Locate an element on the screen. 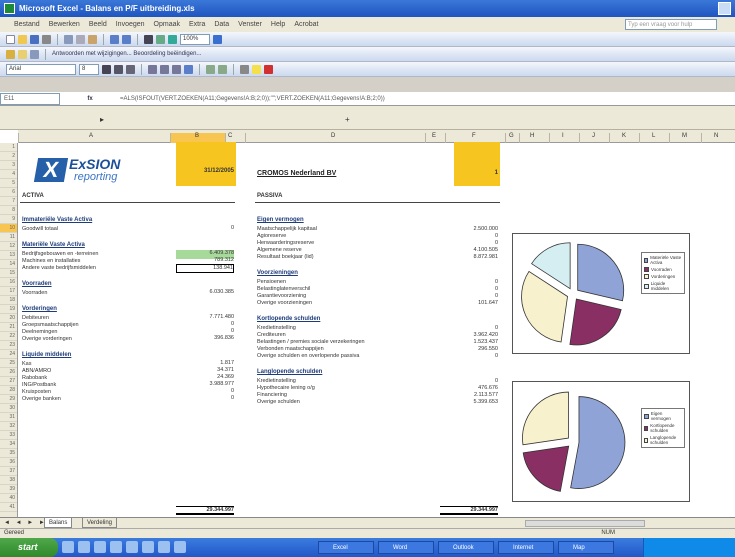  activa-row-label: Overige banken is located at coordinates (41, 399).